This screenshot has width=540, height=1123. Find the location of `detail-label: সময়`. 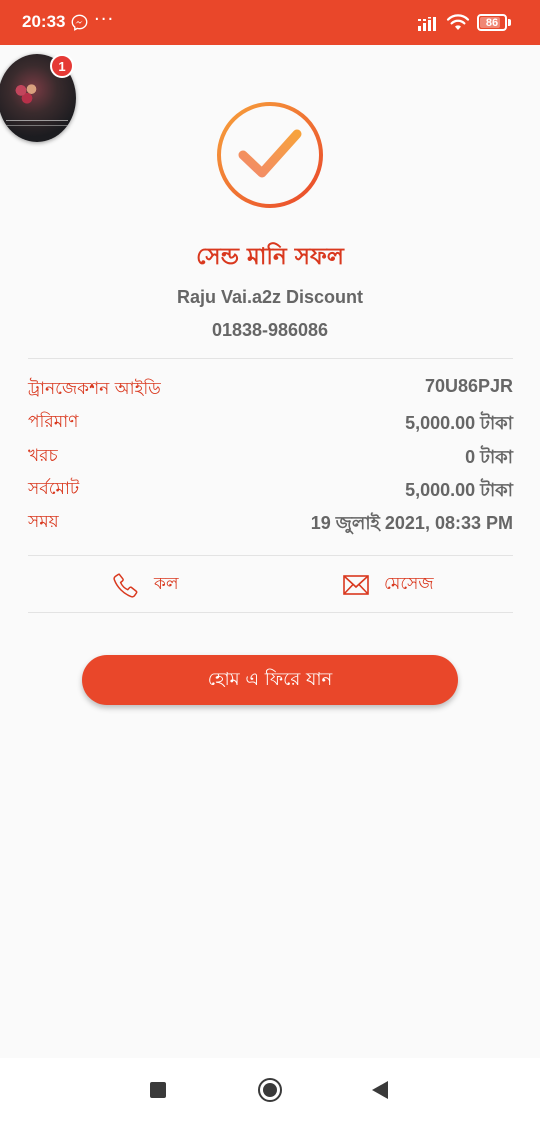

detail-label: সময় is located at coordinates (43, 522).